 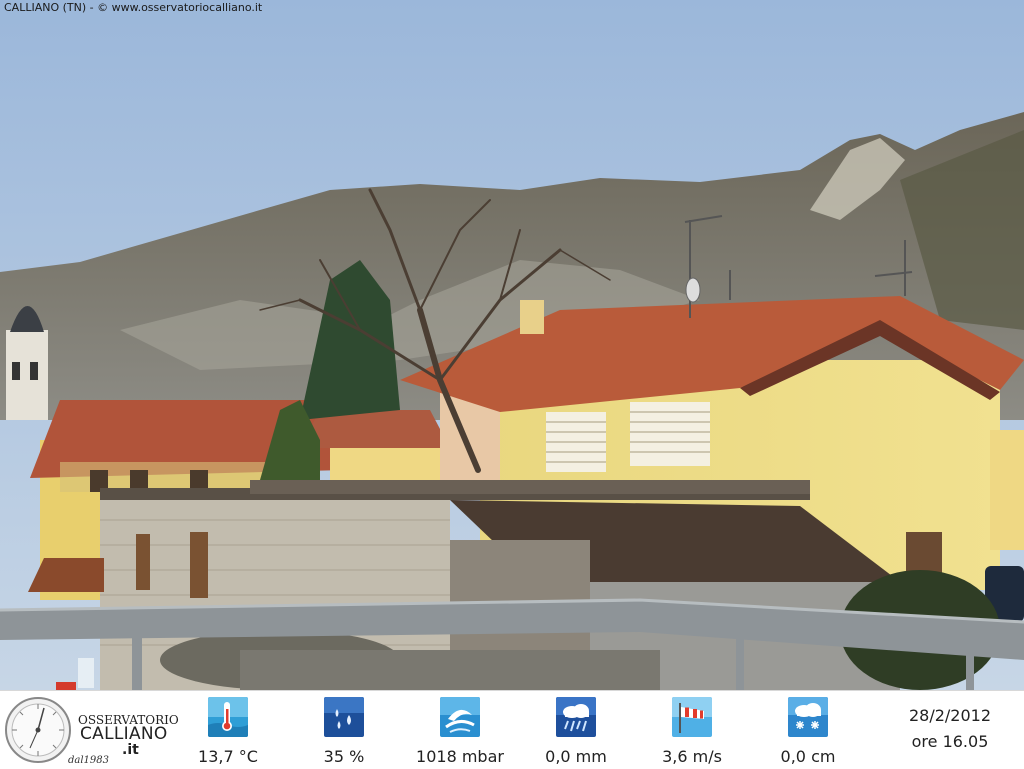 I want to click on snow-cloud-icon, so click(x=808, y=717).